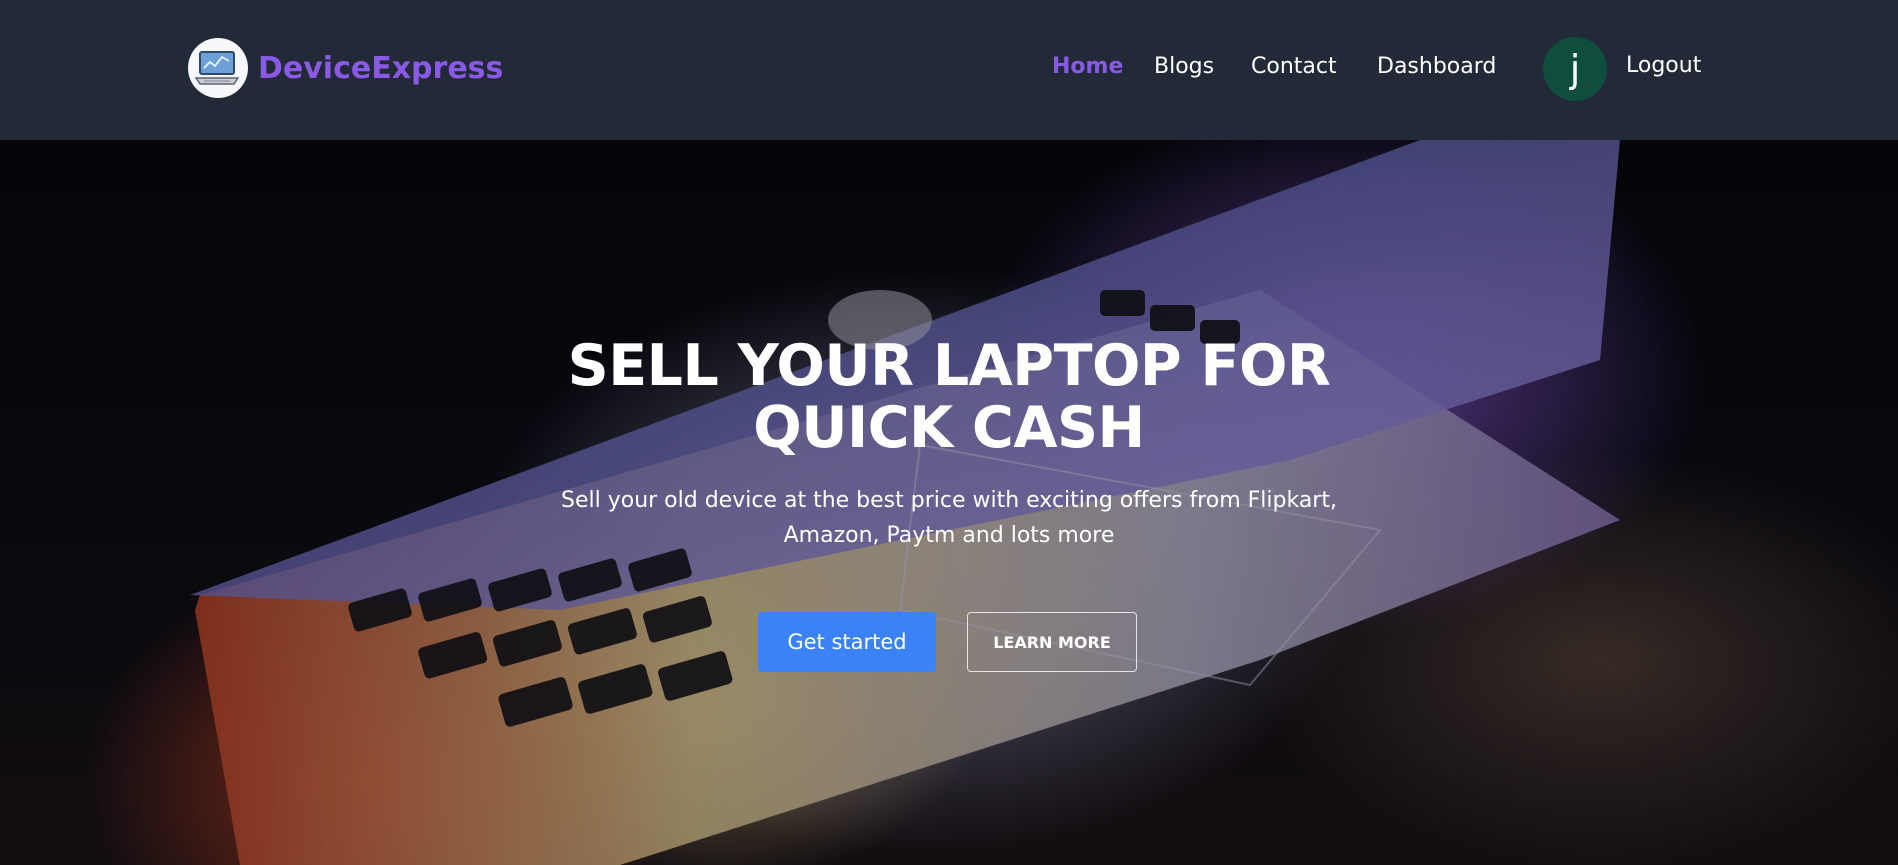 Image resolution: width=1898 pixels, height=865 pixels. I want to click on get-started-button: Get started, so click(847, 642).